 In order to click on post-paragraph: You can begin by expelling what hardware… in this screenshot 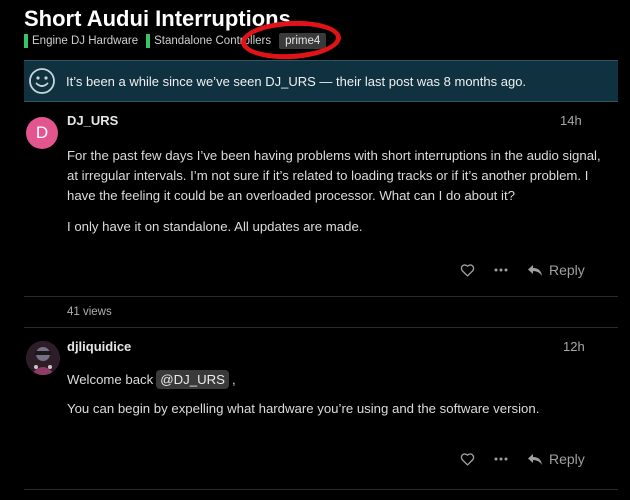, I will do `click(303, 408)`.